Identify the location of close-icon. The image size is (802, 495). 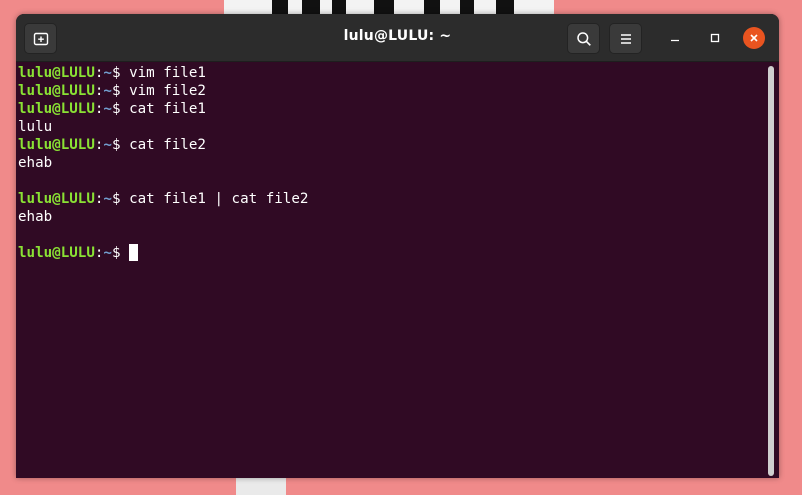
(754, 38).